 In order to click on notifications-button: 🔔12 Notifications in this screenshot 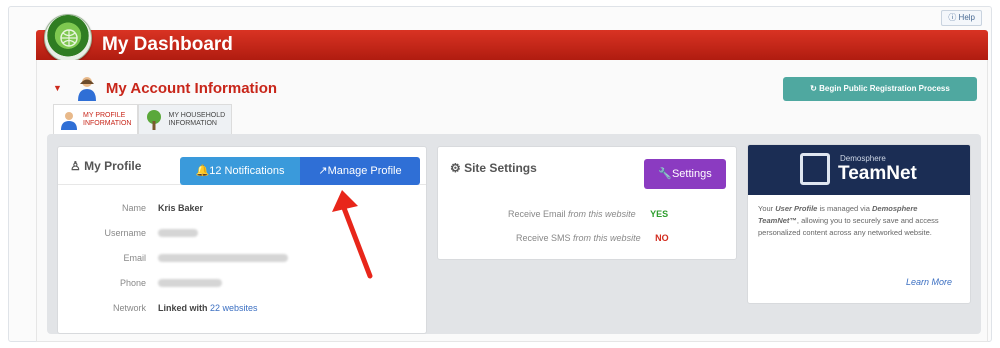, I will do `click(240, 171)`.